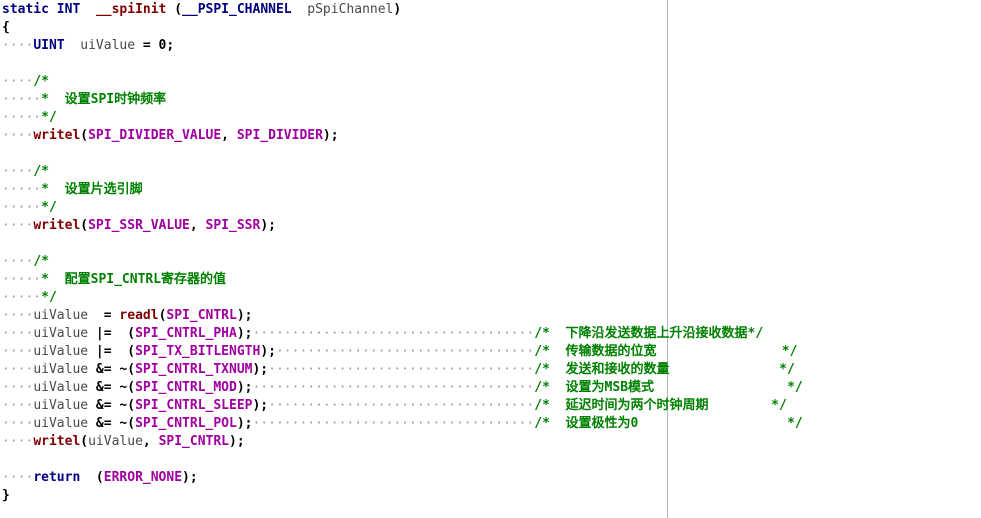 This screenshot has width=981, height=518. What do you see at coordinates (186, 333) in the screenshot?
I see `macro-token: SPI_CNTRL_PHA` at bounding box center [186, 333].